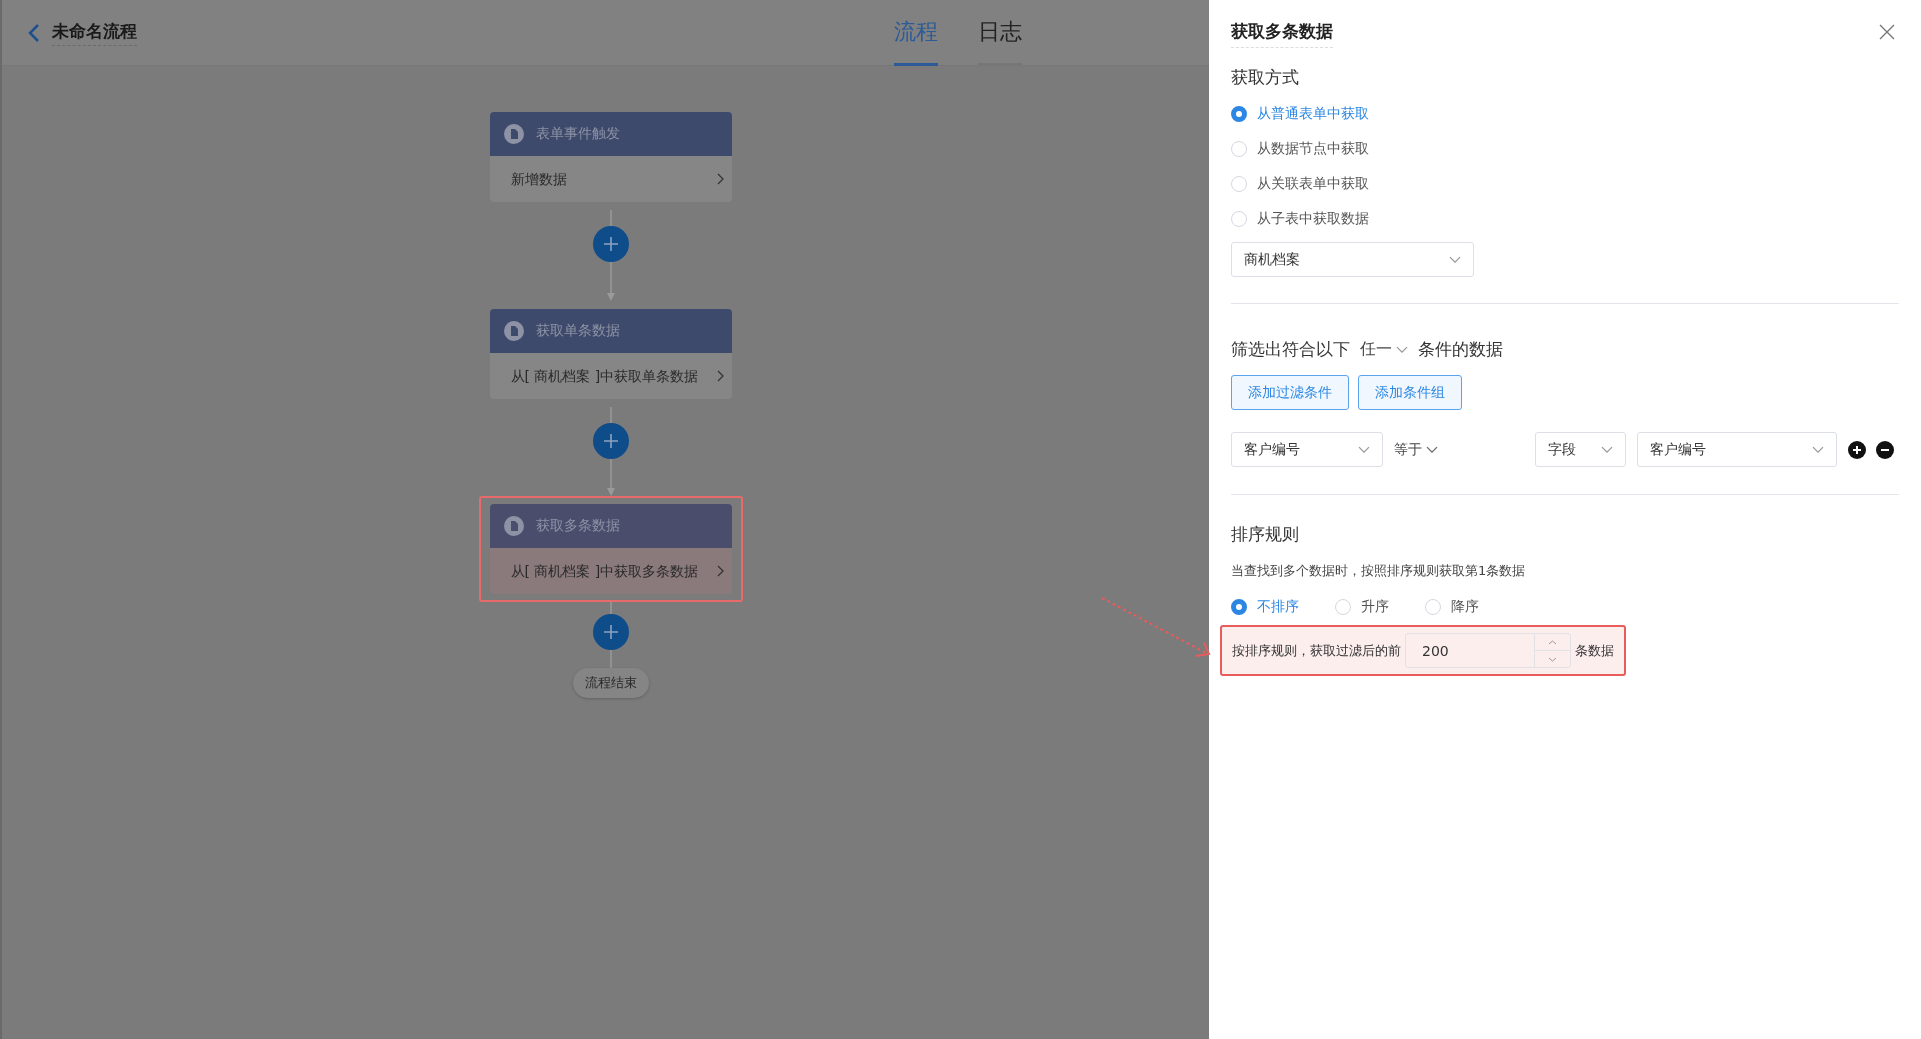  I want to click on radio-option: 从关联表单中获取, so click(1565, 184).